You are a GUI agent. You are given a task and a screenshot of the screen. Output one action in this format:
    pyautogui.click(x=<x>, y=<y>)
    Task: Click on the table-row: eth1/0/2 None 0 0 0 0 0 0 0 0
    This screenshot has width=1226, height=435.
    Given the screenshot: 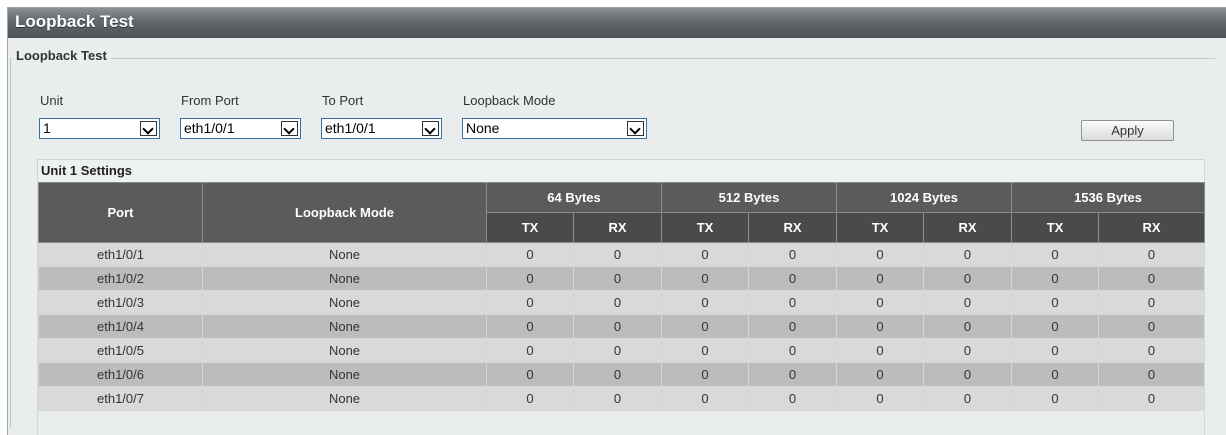 What is the action you would take?
    pyautogui.click(x=622, y=278)
    